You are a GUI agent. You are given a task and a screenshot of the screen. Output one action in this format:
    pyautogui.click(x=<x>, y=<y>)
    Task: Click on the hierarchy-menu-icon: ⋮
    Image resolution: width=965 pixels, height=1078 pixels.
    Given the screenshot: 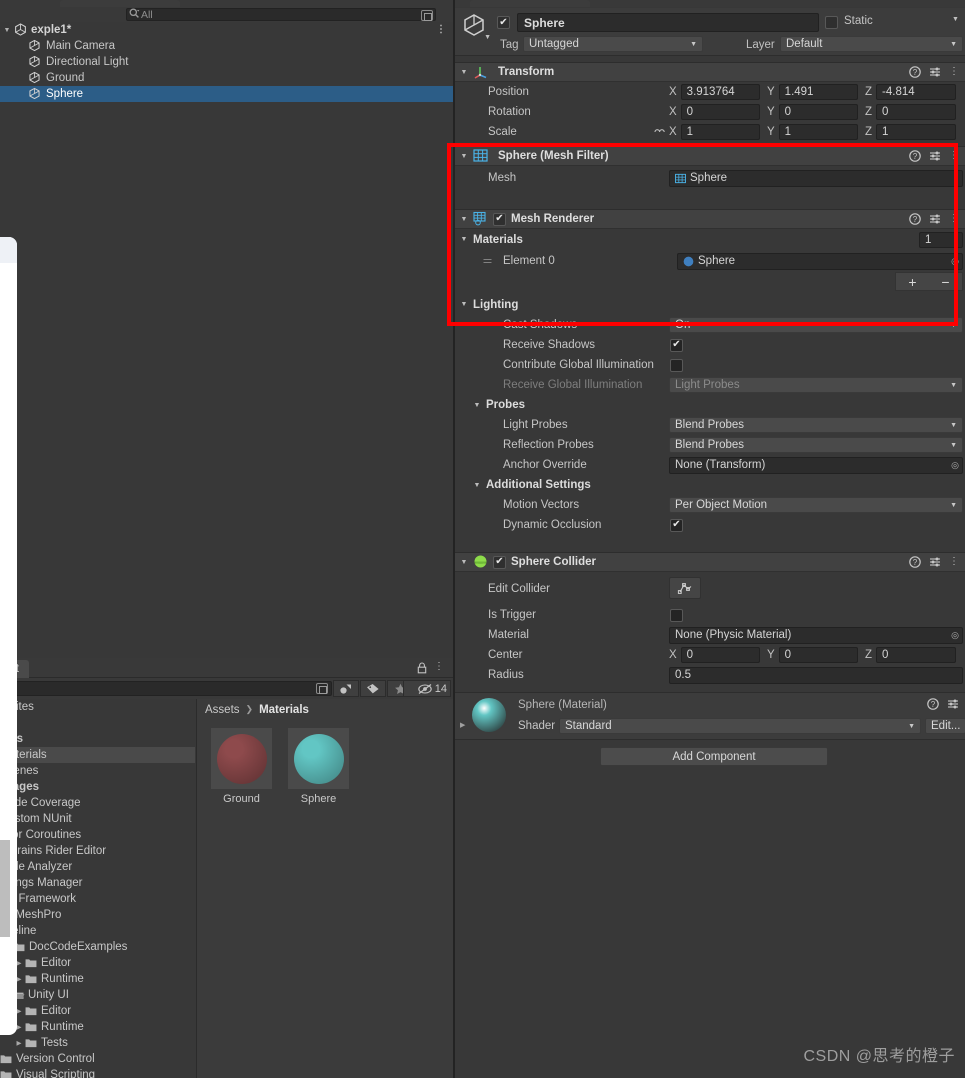 What is the action you would take?
    pyautogui.click(x=441, y=30)
    